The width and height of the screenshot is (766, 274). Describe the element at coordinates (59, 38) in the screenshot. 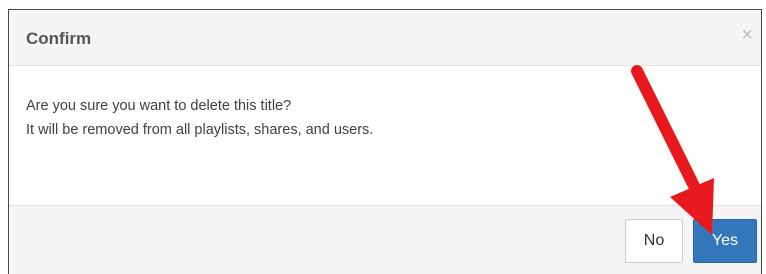

I see `dialog-title: Confirm` at that location.